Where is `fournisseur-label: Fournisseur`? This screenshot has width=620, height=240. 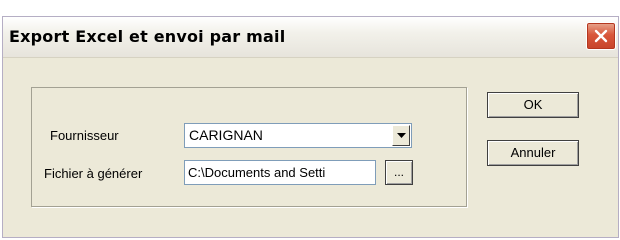
fournisseur-label: Fournisseur is located at coordinates (84, 135).